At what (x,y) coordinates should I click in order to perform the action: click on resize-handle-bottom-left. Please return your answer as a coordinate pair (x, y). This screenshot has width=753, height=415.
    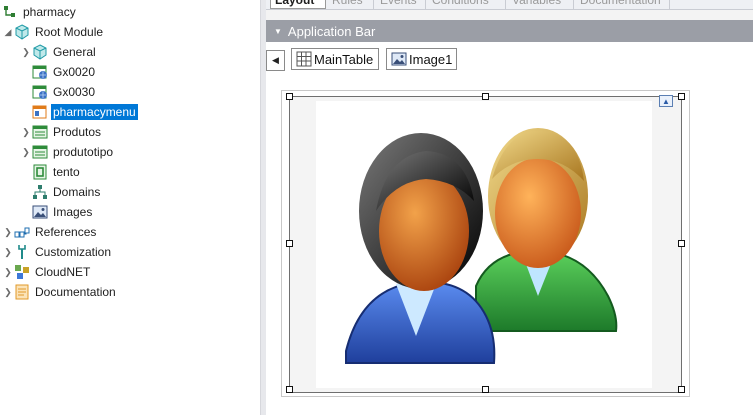
    Looking at the image, I should click on (289, 389).